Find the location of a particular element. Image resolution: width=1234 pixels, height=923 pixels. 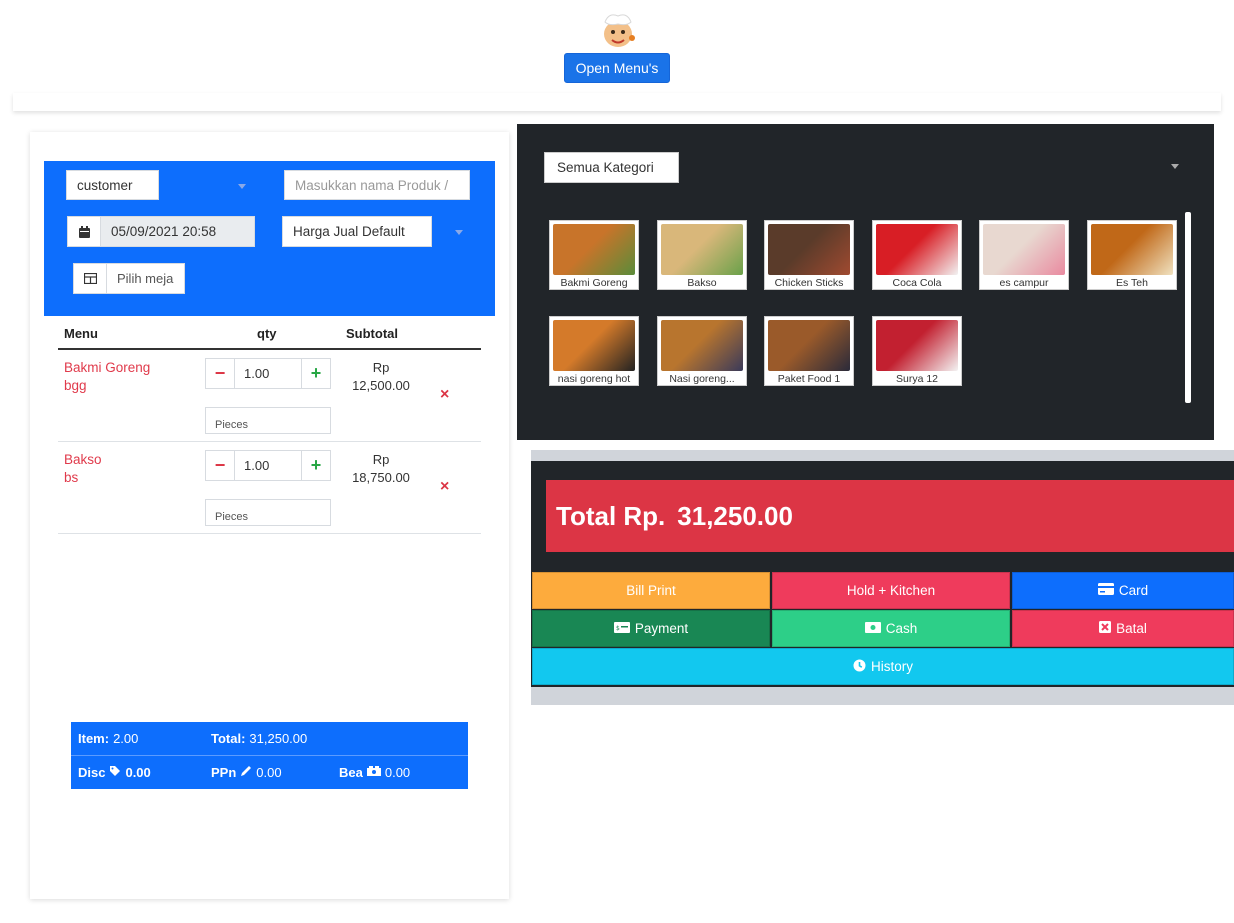

batal-label: Batal is located at coordinates (1131, 628).